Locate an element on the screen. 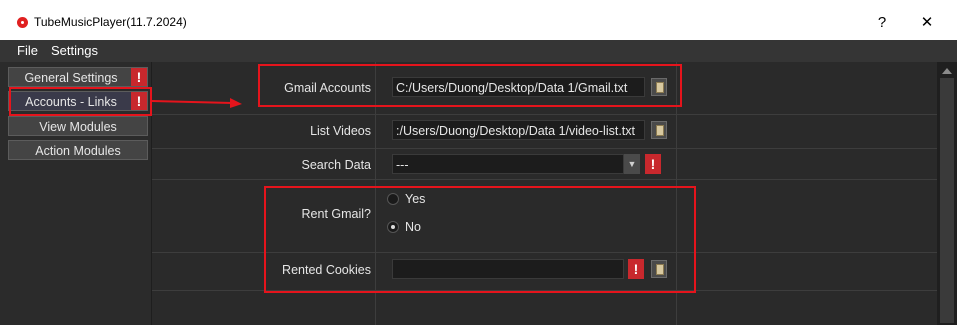  title-bar: TubeMusicPlayer(11.7.2024) ? ✕ is located at coordinates (478, 20).